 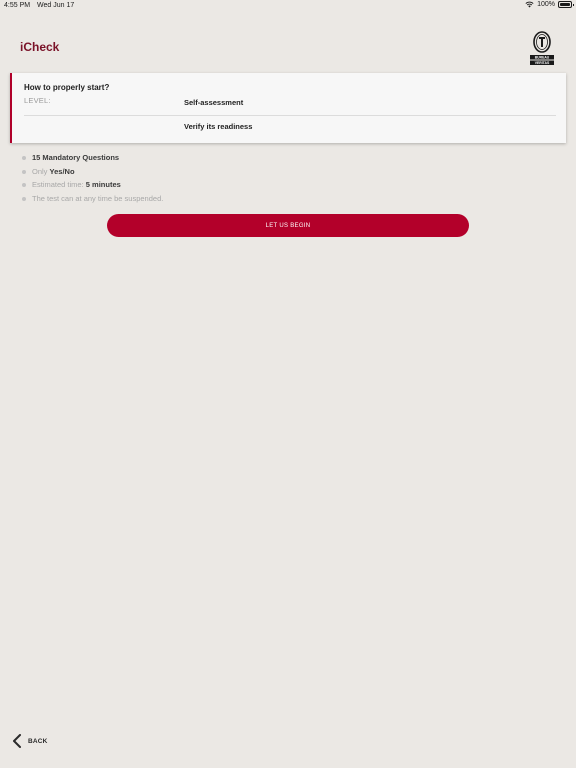 I want to click on status-time: 4:55 PM, so click(x=17, y=5).